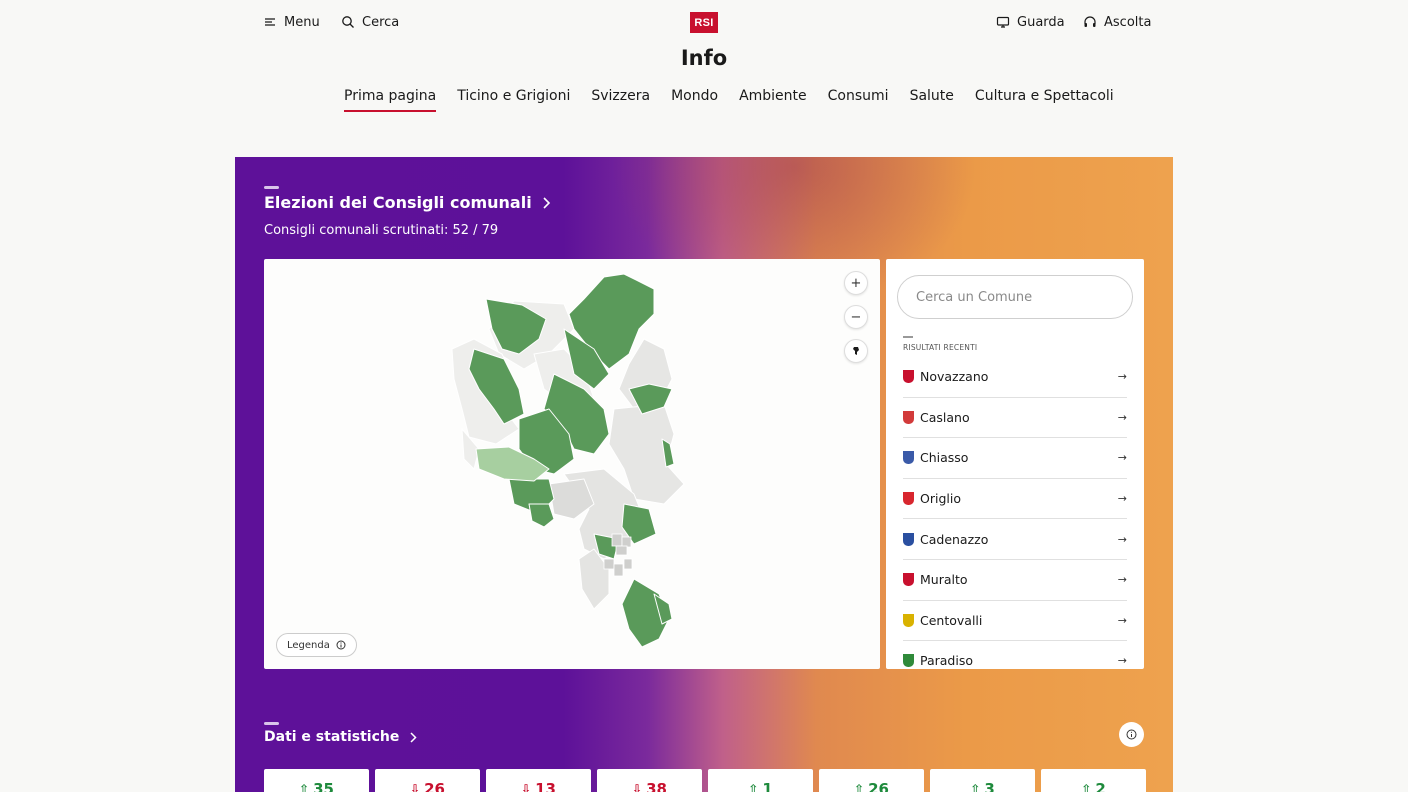  What do you see at coordinates (1015, 499) in the screenshot?
I see `recent-result-item: Origlio →` at bounding box center [1015, 499].